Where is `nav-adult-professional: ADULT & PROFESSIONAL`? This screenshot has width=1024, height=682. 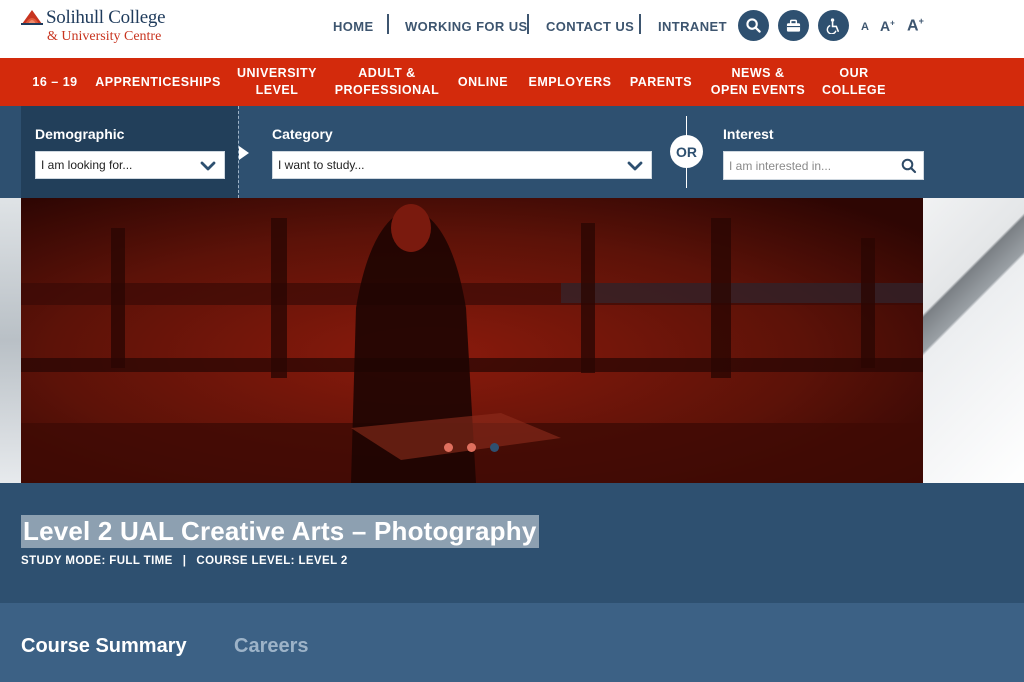
nav-adult-professional: ADULT & PROFESSIONAL is located at coordinates (387, 82).